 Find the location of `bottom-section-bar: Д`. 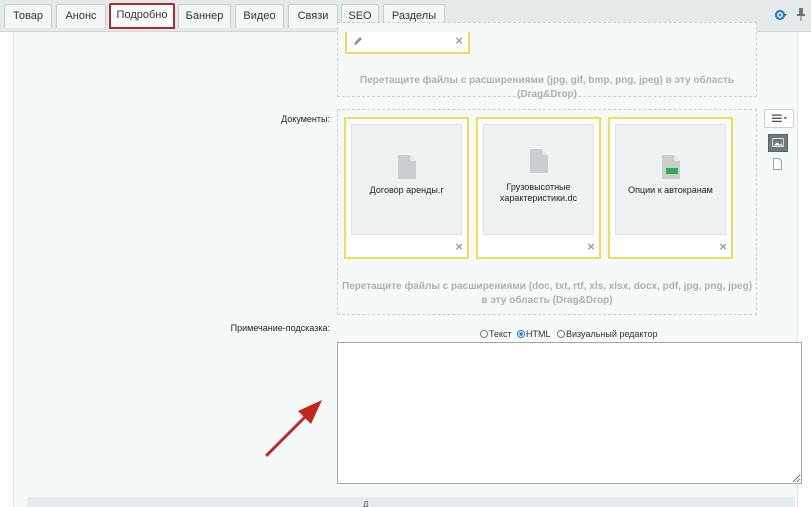

bottom-section-bar: Д is located at coordinates (411, 502).